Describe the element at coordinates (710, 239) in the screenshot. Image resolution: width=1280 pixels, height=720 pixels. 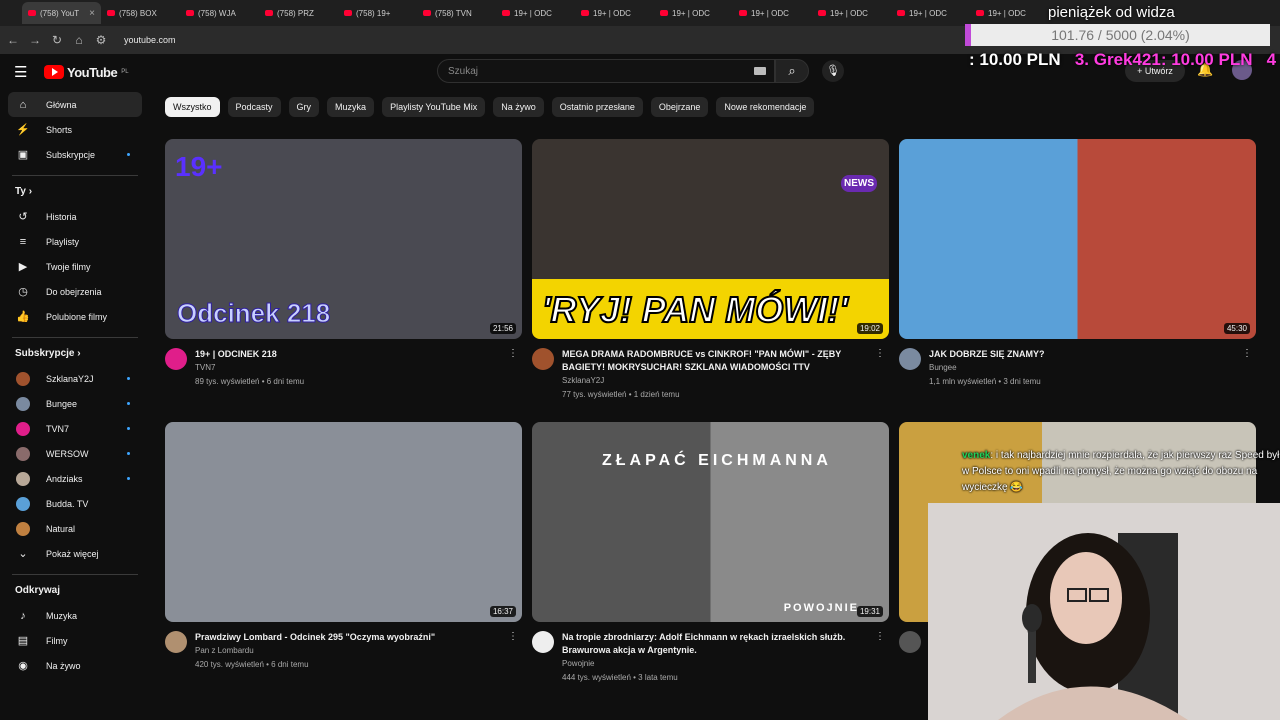
I see `video-thumbnail: 'RYJ! PAN MÓWI!' NEWS 19:02` at that location.